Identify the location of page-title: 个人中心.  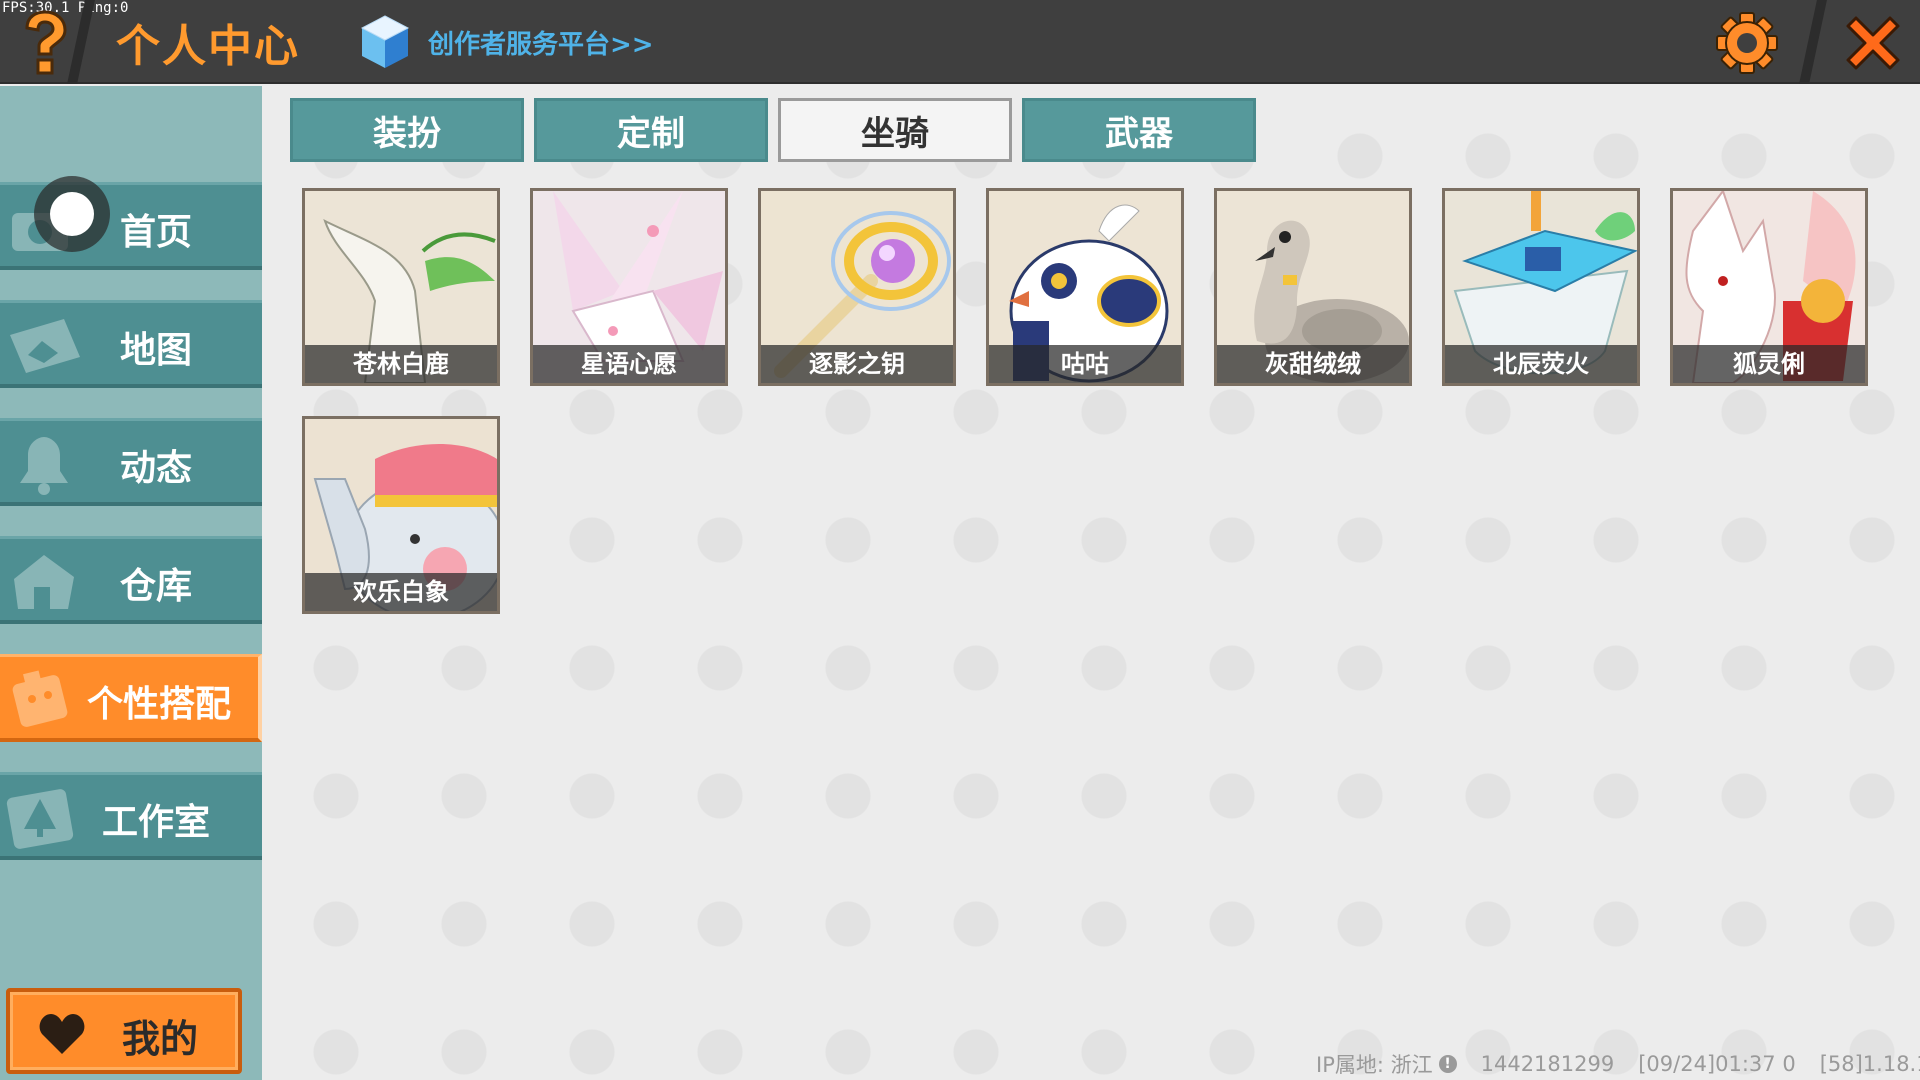
(208, 46).